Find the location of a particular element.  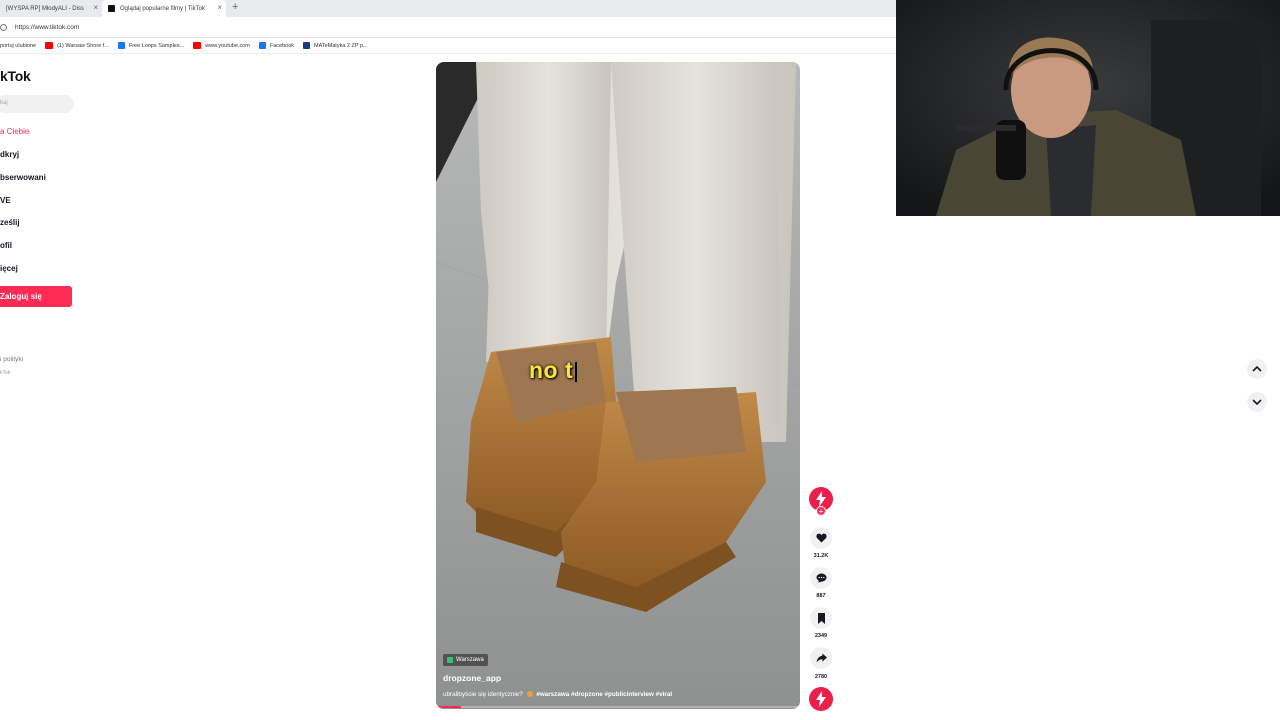

like-button is located at coordinates (821, 538).